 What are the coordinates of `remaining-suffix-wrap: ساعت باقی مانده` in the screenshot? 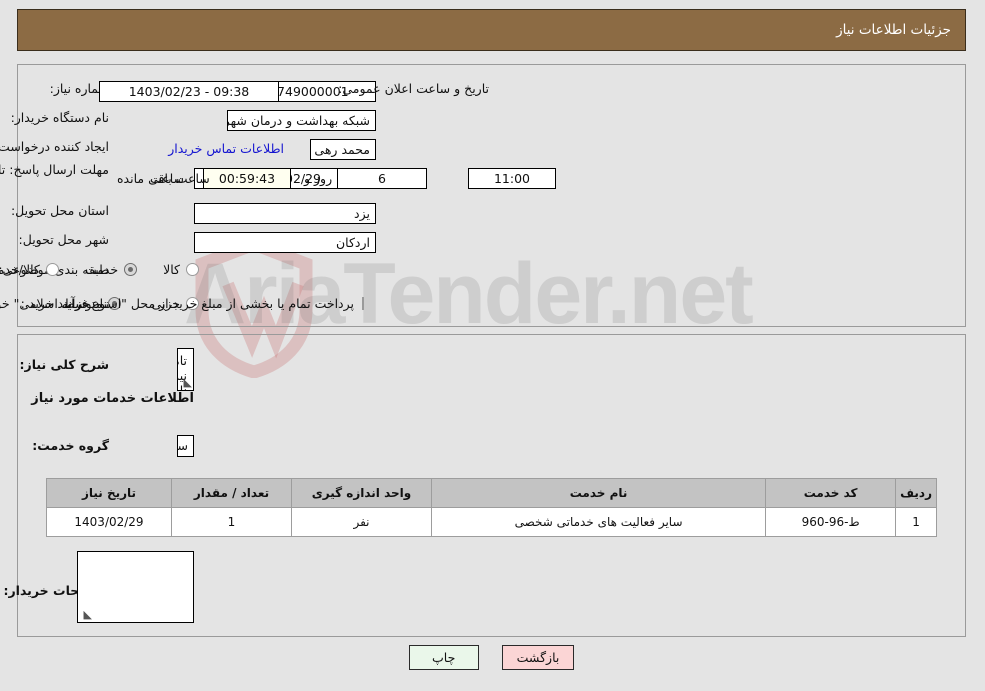 It's located at (164, 178).